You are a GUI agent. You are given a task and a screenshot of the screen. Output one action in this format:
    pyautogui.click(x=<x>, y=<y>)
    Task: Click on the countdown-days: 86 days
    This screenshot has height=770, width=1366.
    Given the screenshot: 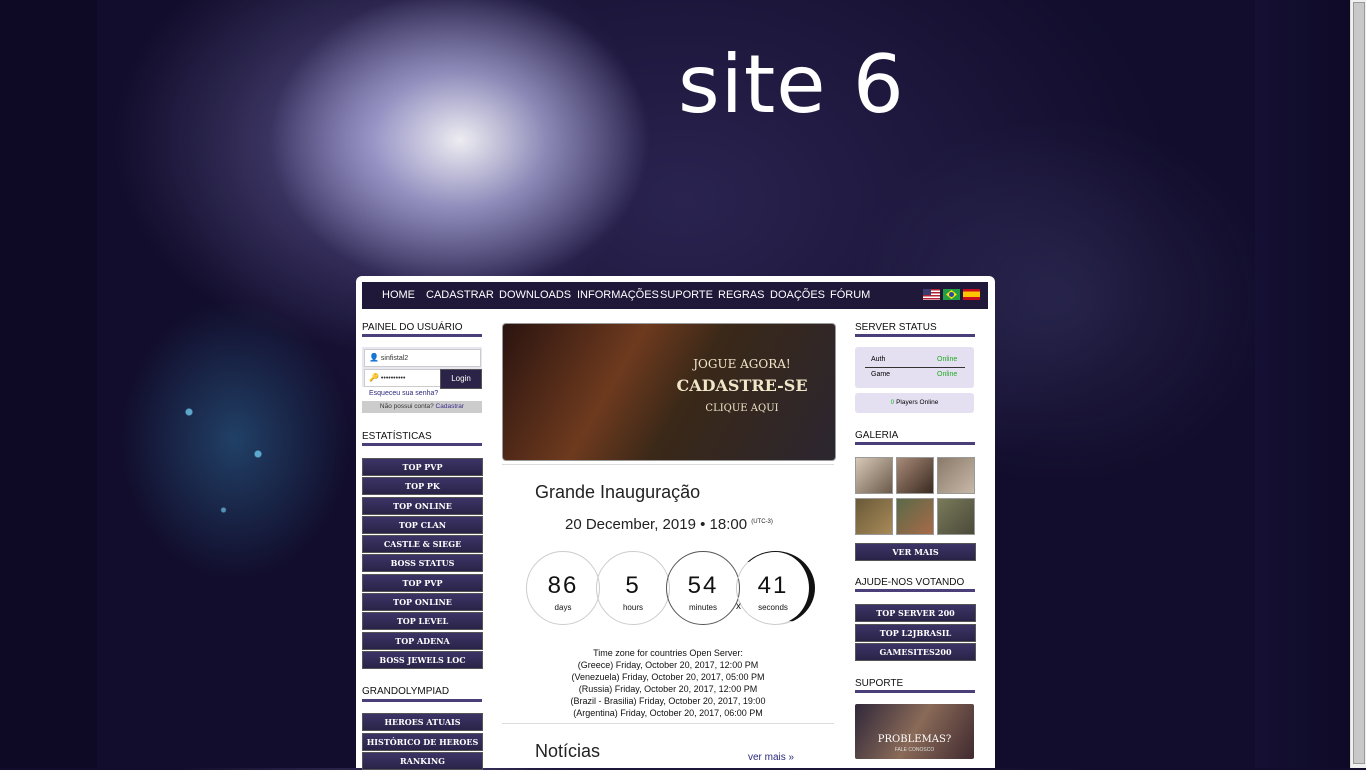 What is the action you would take?
    pyautogui.click(x=563, y=588)
    